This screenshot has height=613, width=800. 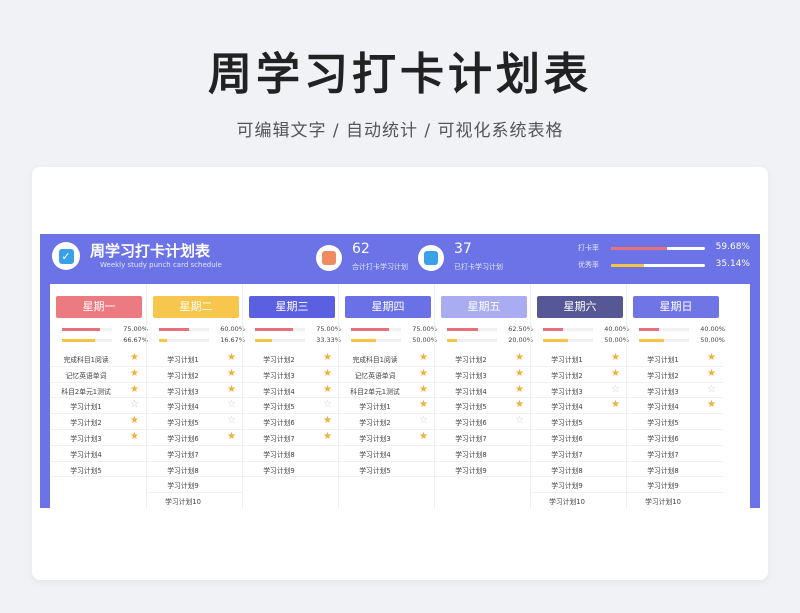 I want to click on task-row: 学习计划5 ★, so click(x=483, y=406).